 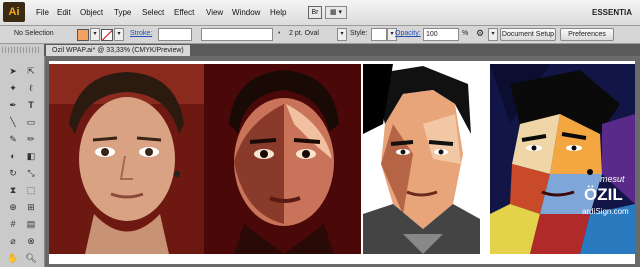 I want to click on fill-swatch, so click(x=83, y=35).